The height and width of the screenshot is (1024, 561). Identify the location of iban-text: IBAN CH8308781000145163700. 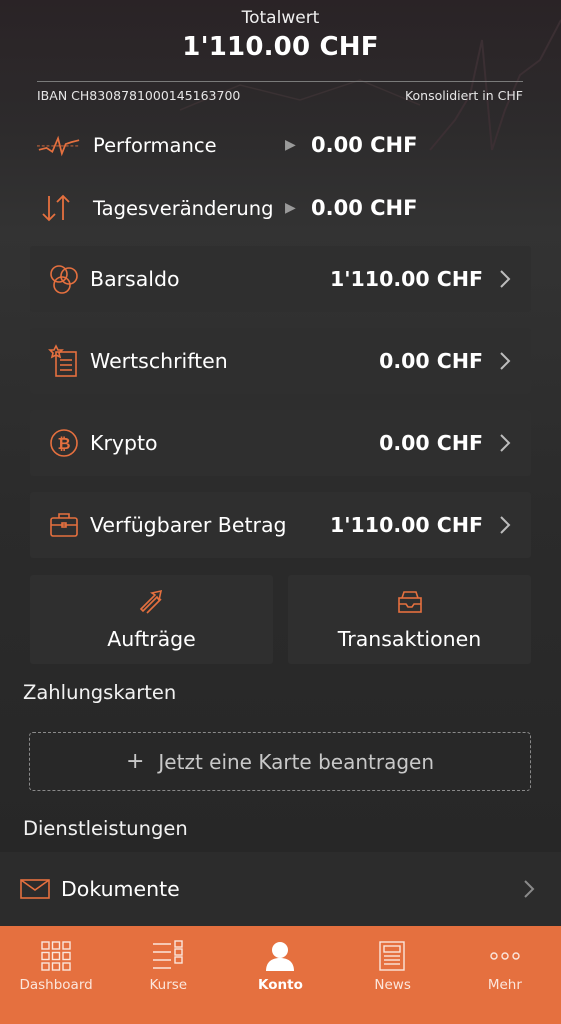
(139, 95).